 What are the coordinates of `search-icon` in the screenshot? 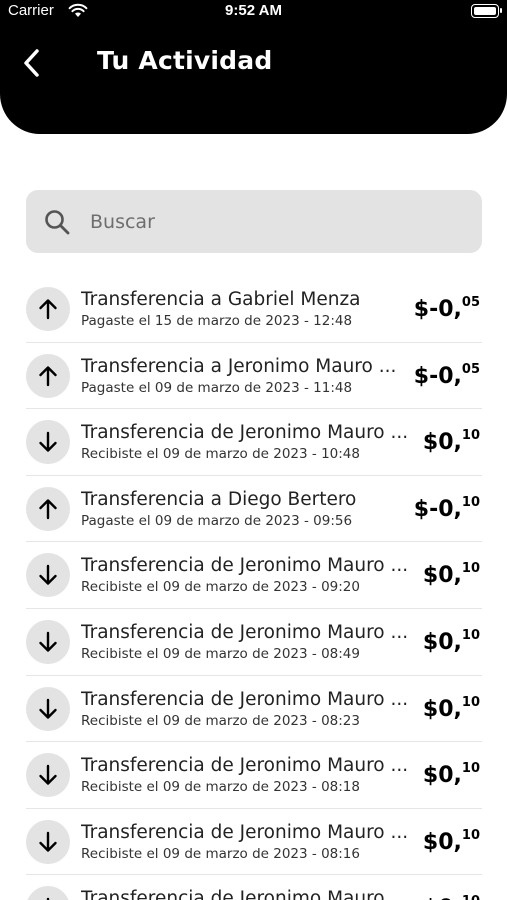 It's located at (57, 224).